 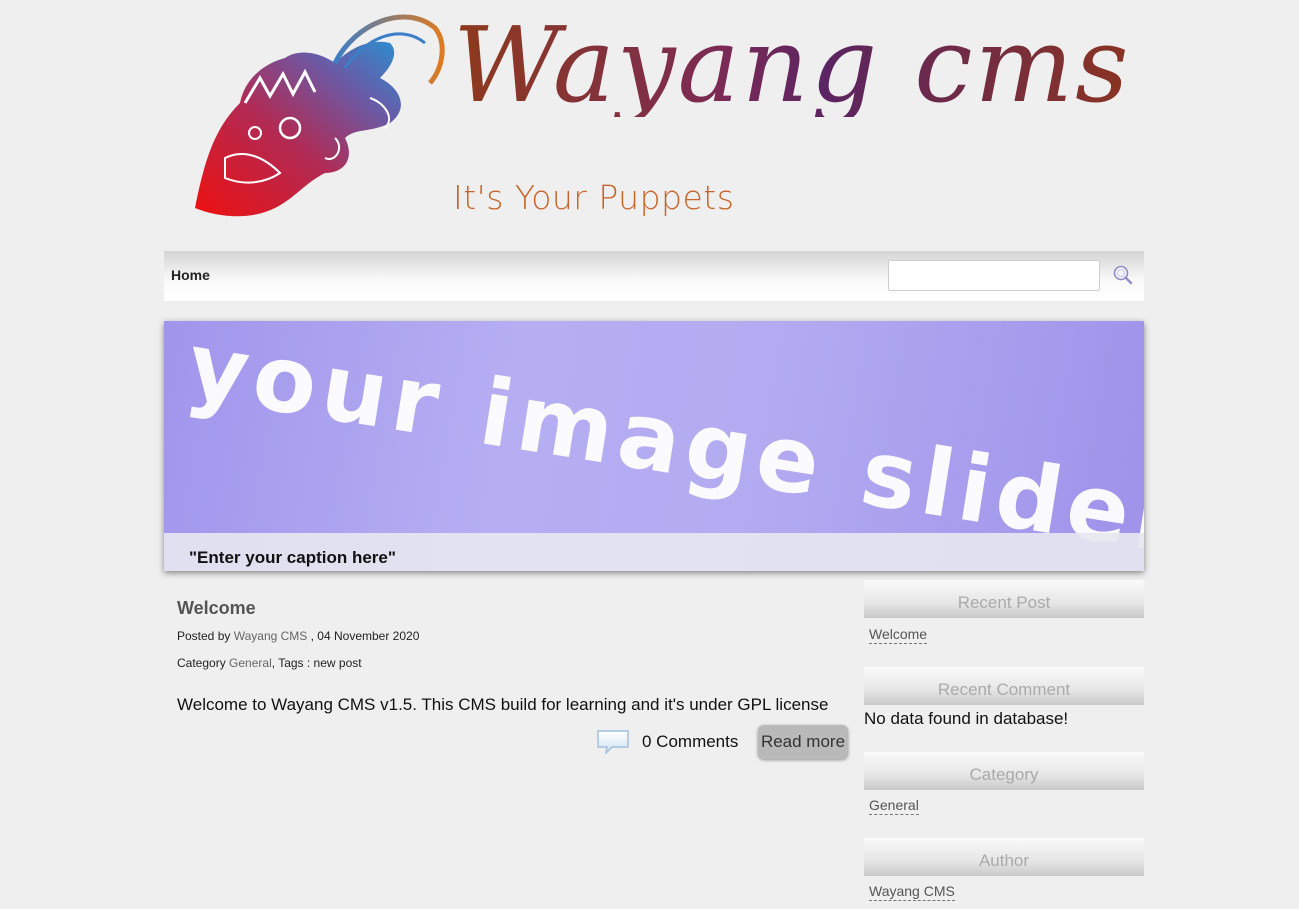 What do you see at coordinates (898, 634) in the screenshot?
I see `recent-post-link: Welcome` at bounding box center [898, 634].